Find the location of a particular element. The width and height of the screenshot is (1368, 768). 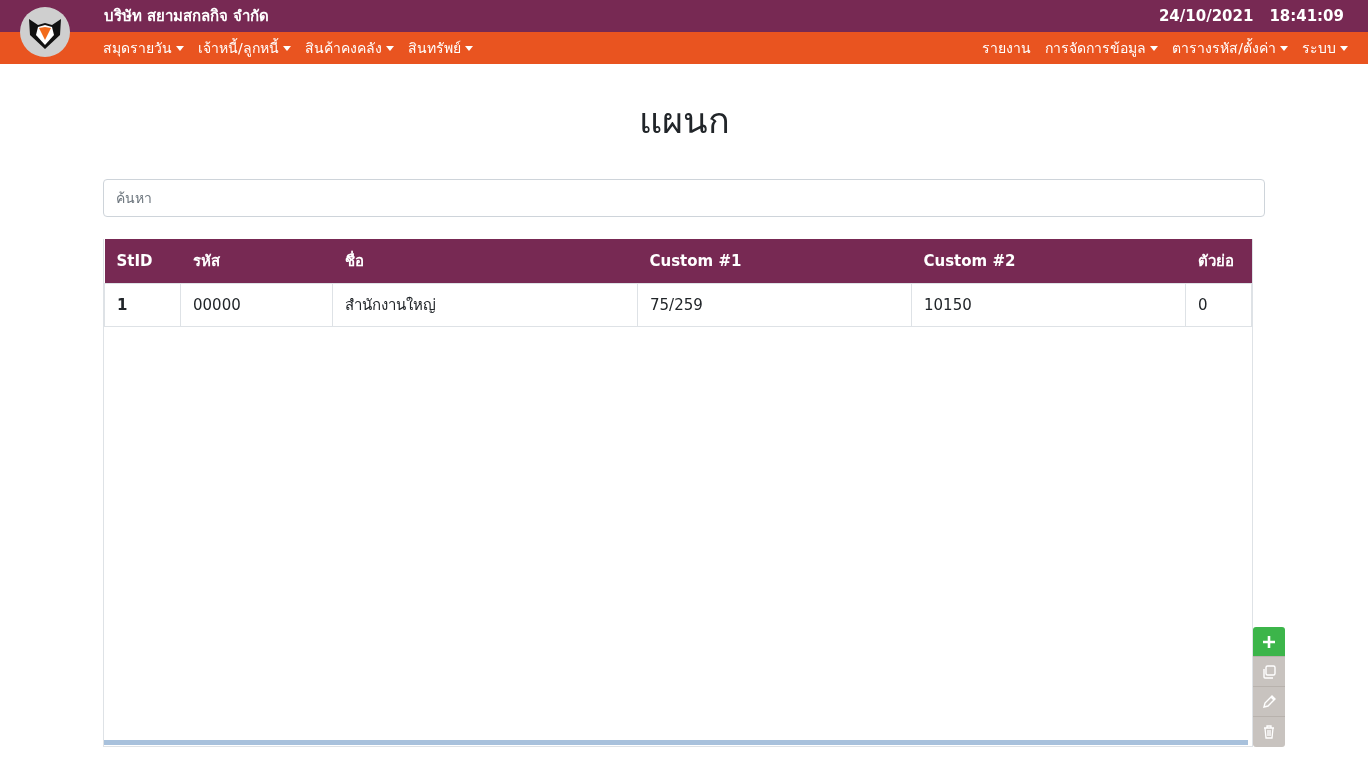

table-cell: 10150 is located at coordinates (1048, 305).